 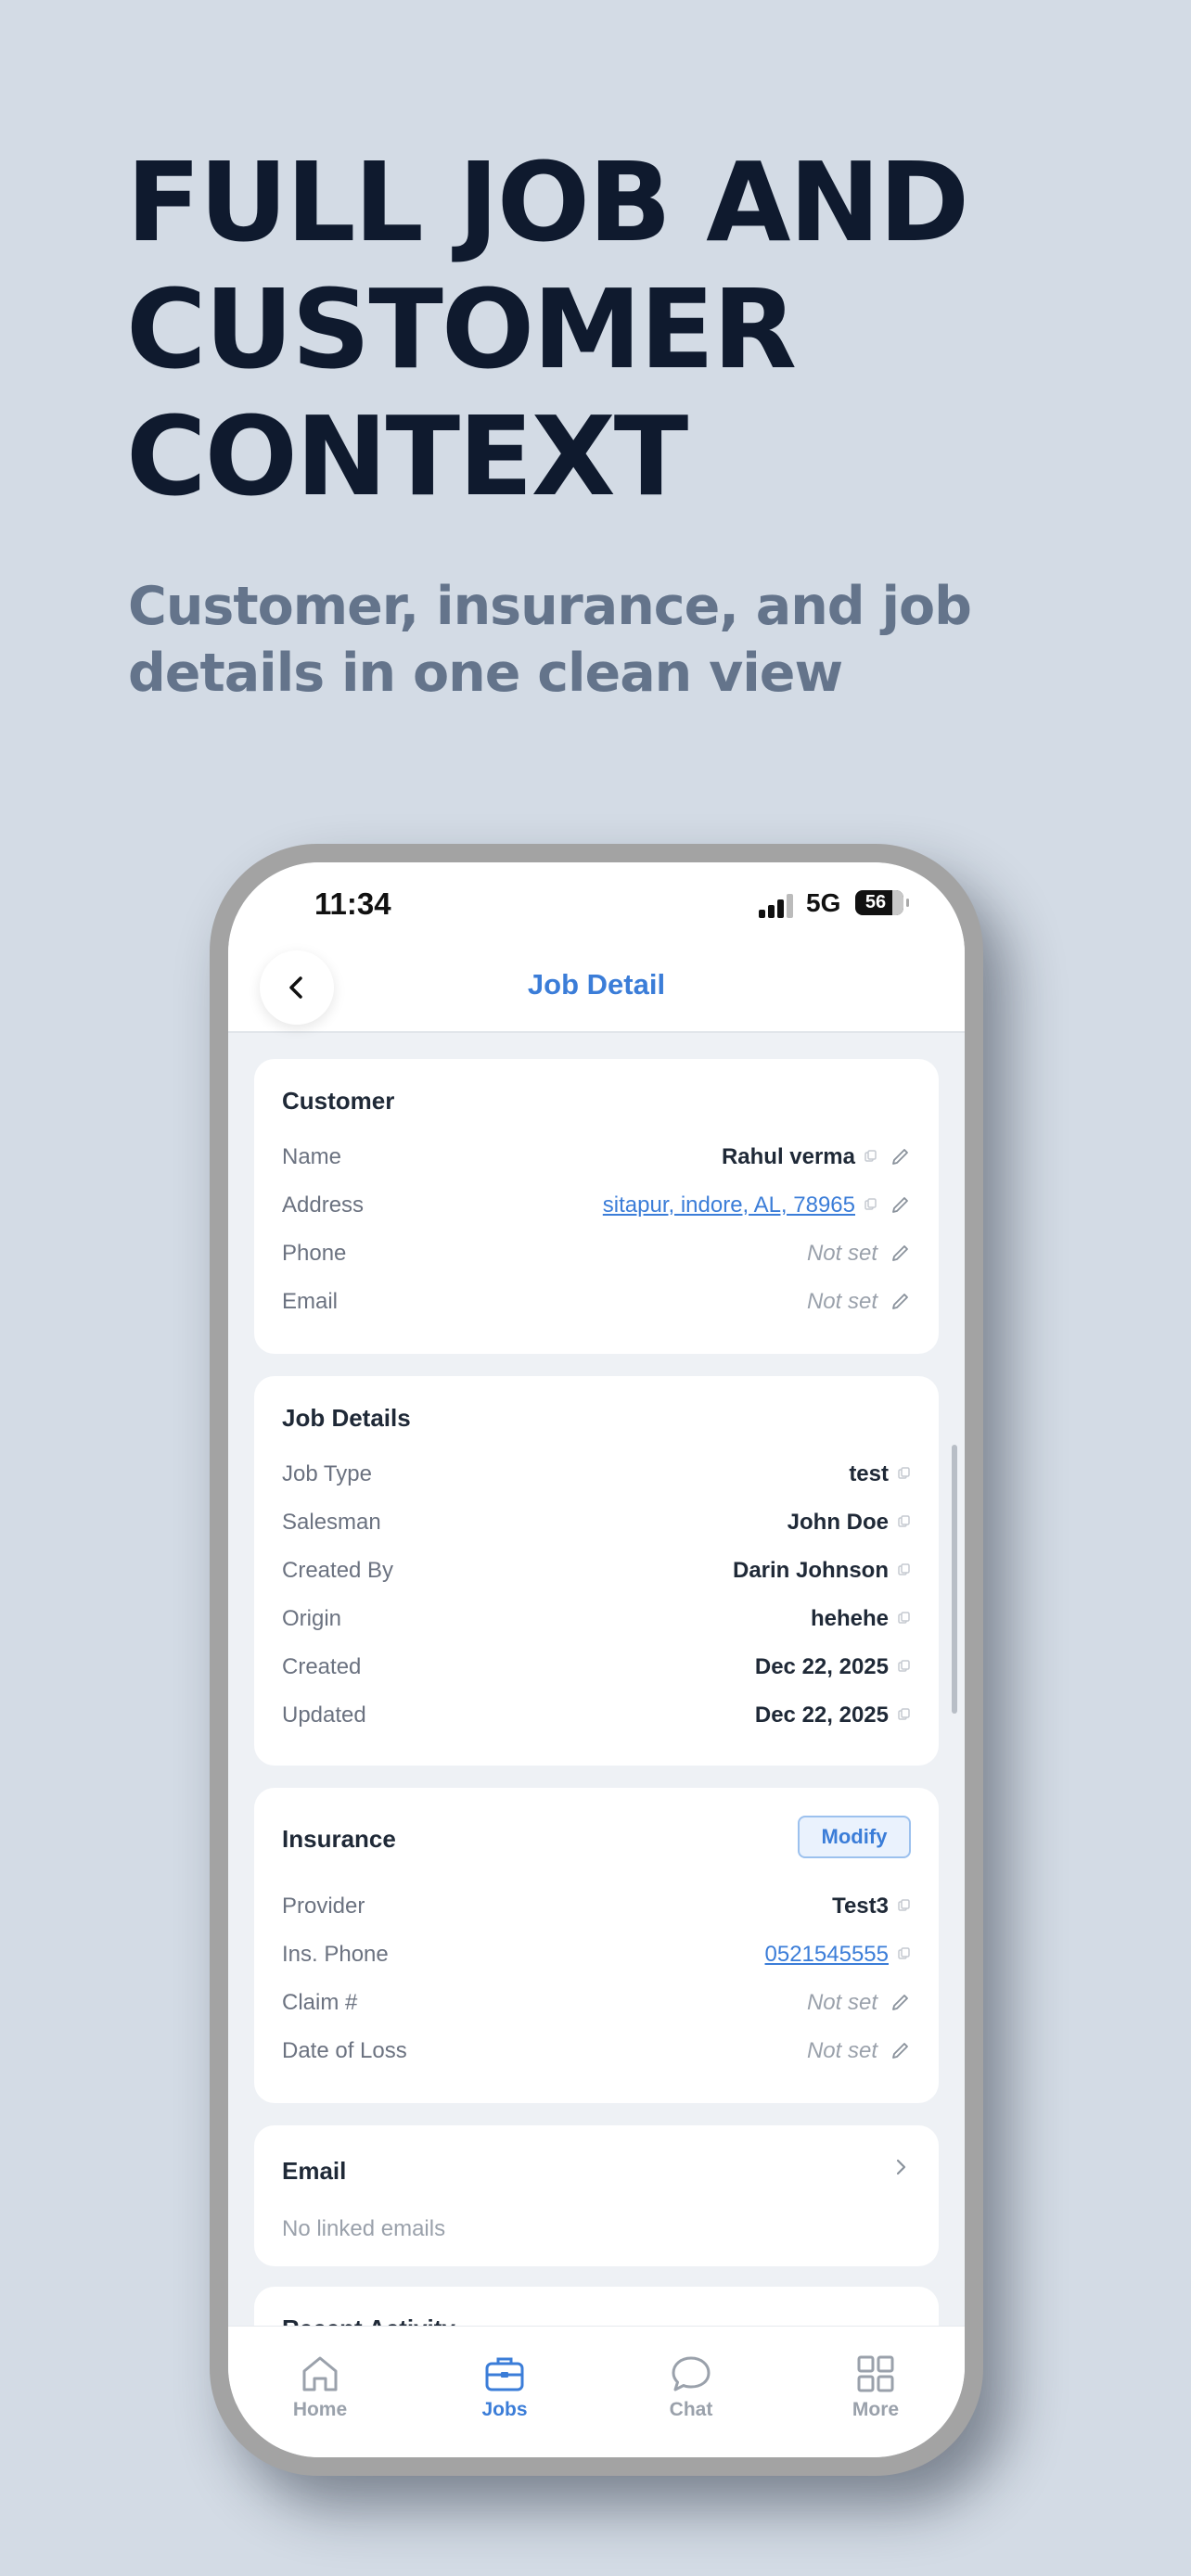 What do you see at coordinates (869, 1473) in the screenshot?
I see `row-value: test` at bounding box center [869, 1473].